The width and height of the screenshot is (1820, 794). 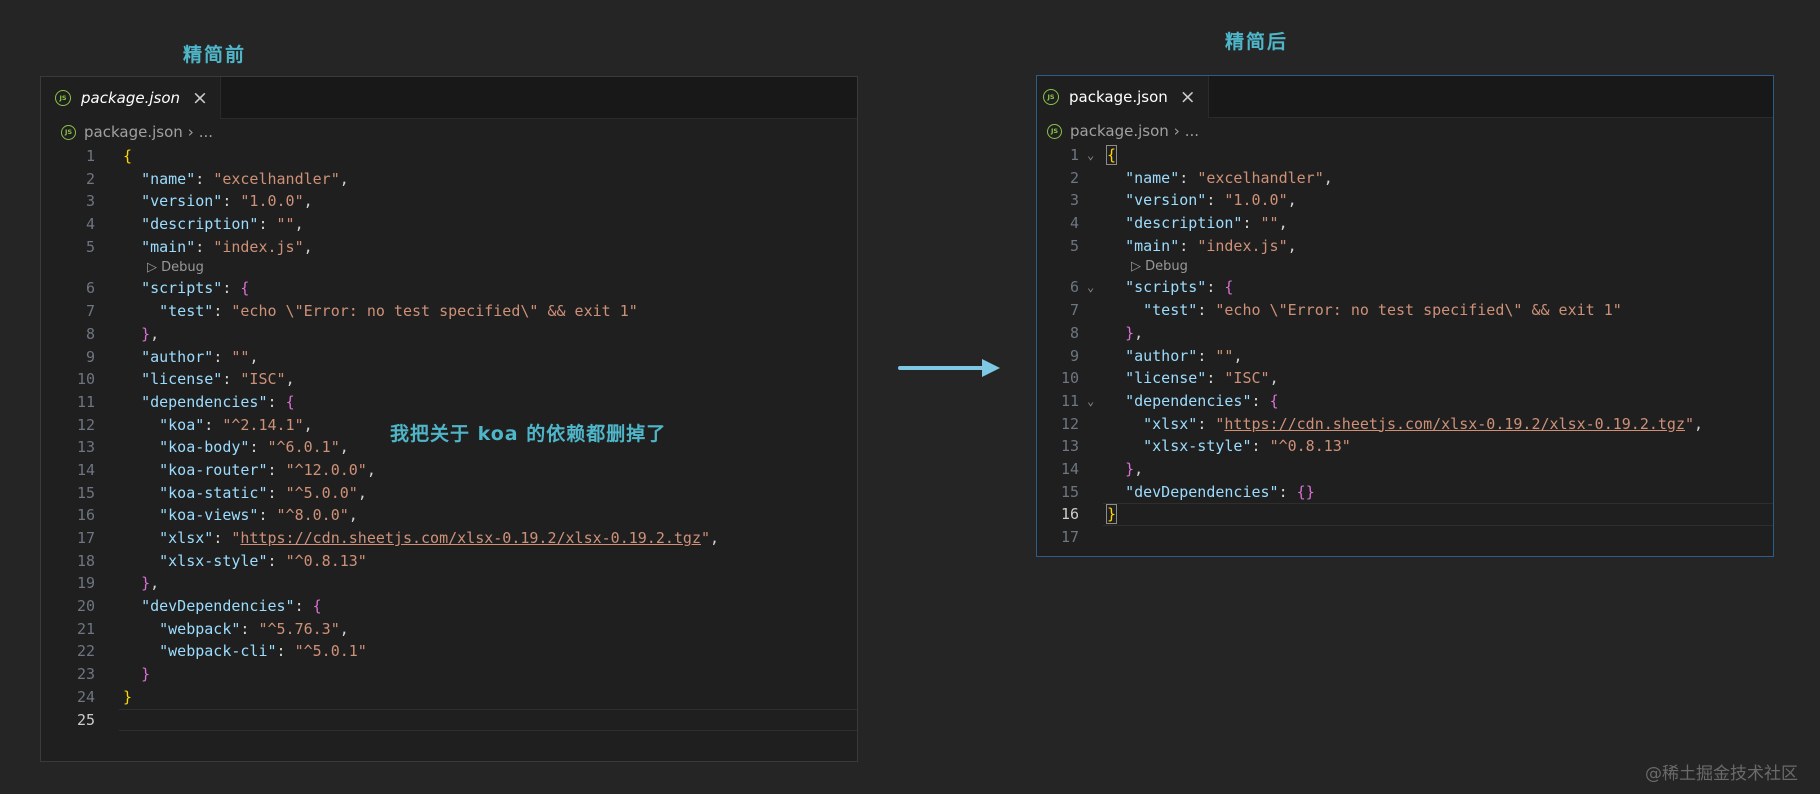 What do you see at coordinates (1405, 155) in the screenshot?
I see `code-line: 1 ⌄ {` at bounding box center [1405, 155].